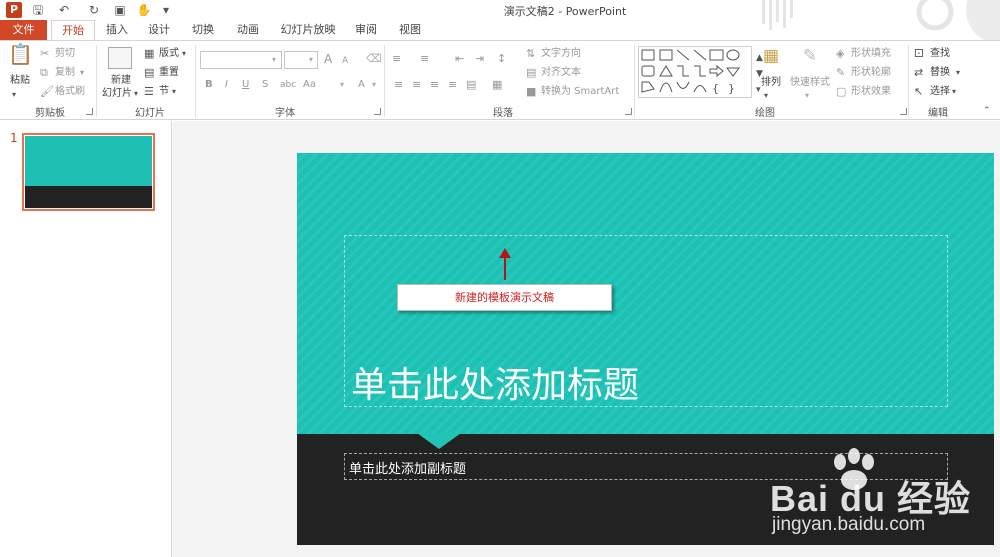  What do you see at coordinates (159, 30) in the screenshot?
I see `tab-design: 设计` at bounding box center [159, 30].